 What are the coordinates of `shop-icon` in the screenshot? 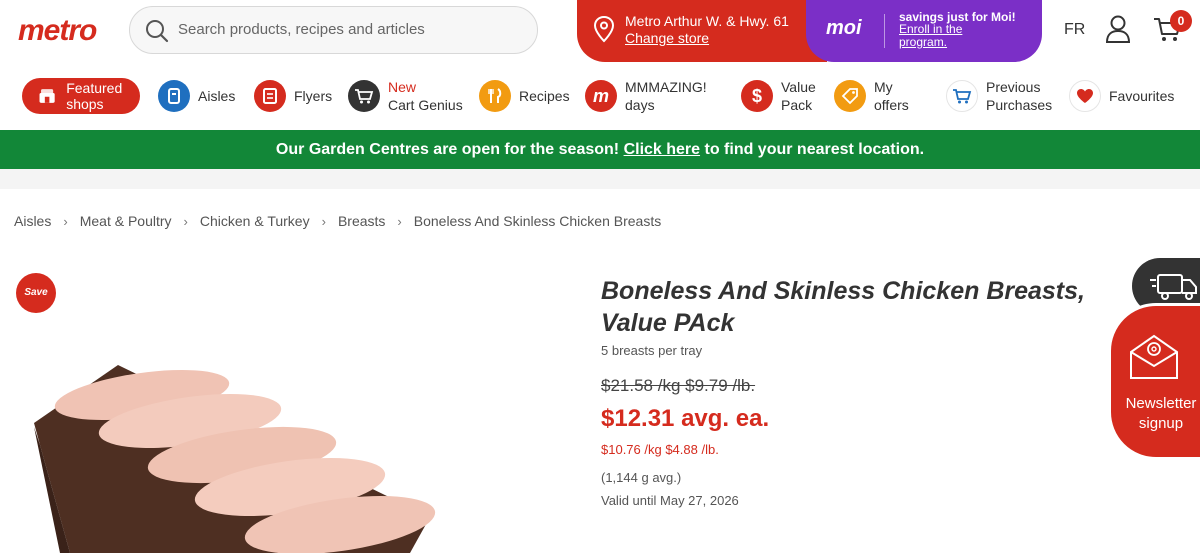 It's located at (47, 96).